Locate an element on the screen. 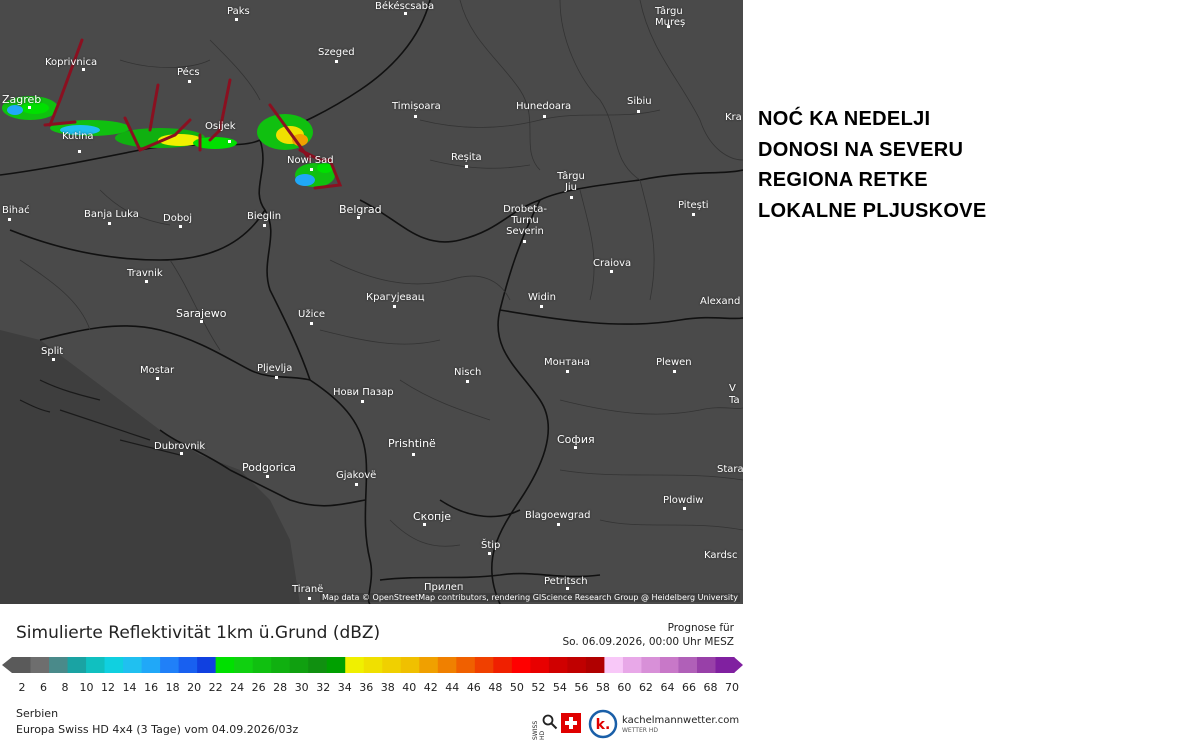  city-label: Mostar is located at coordinates (157, 370).